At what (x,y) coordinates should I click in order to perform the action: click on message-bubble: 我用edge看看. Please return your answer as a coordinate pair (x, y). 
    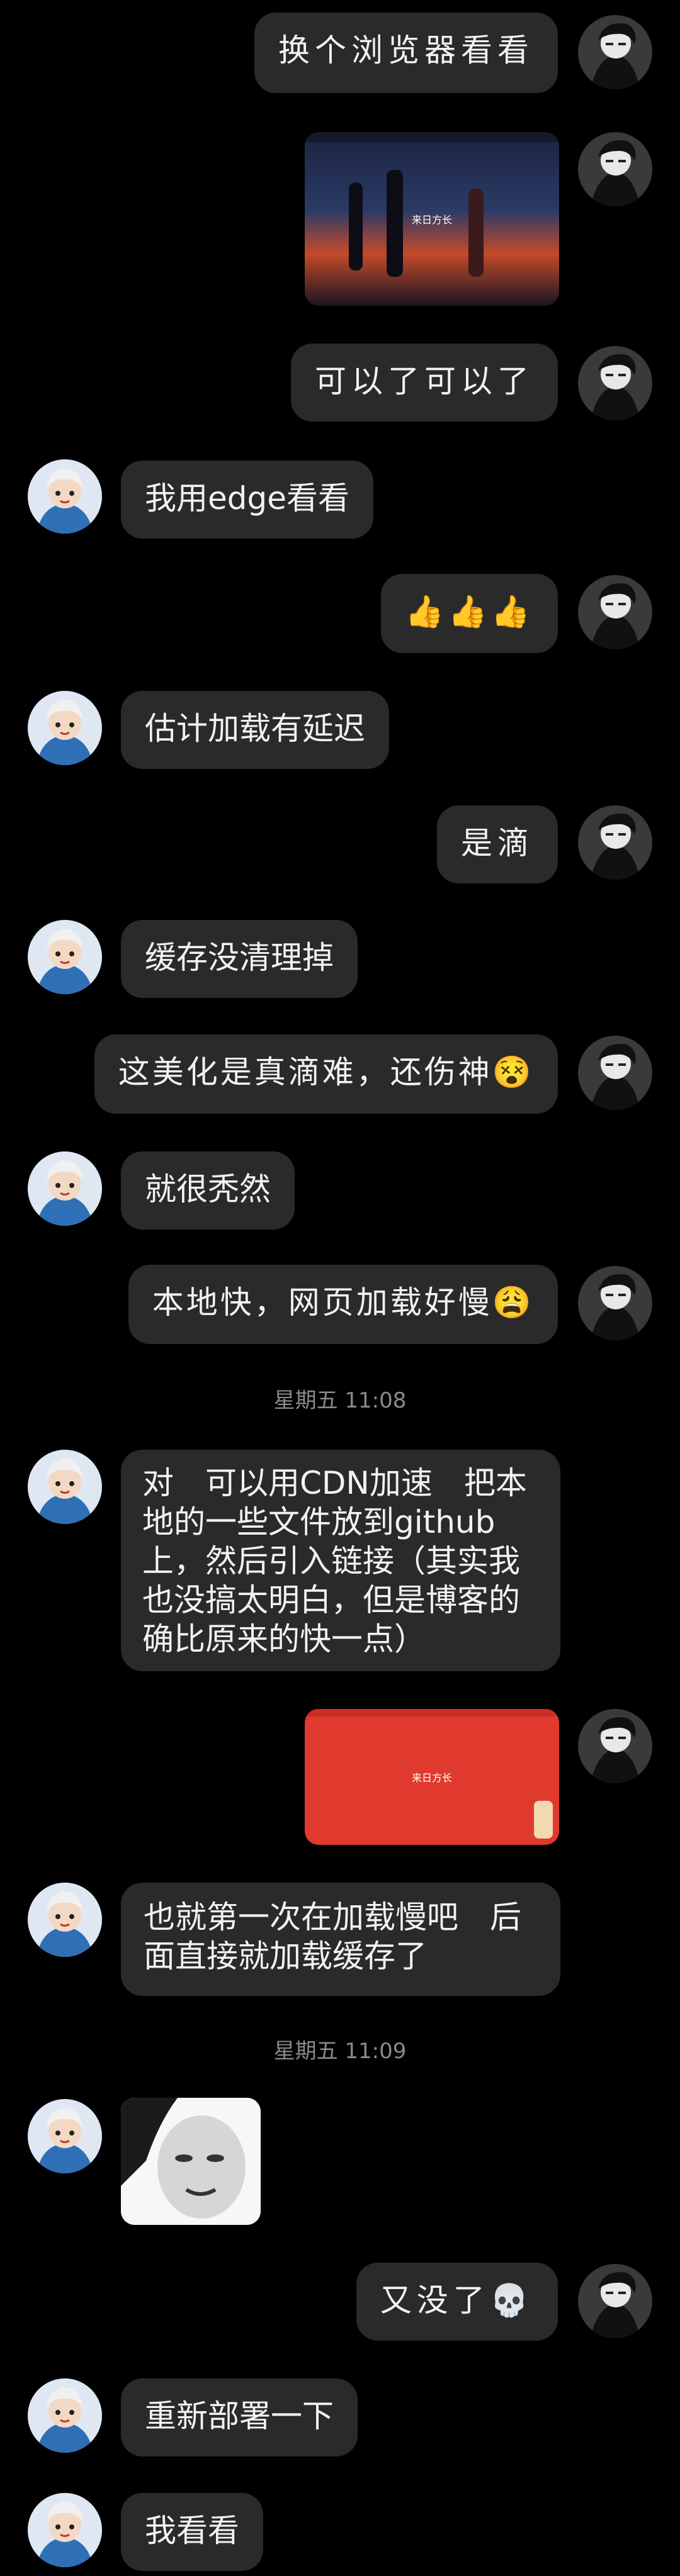
    Looking at the image, I should click on (247, 500).